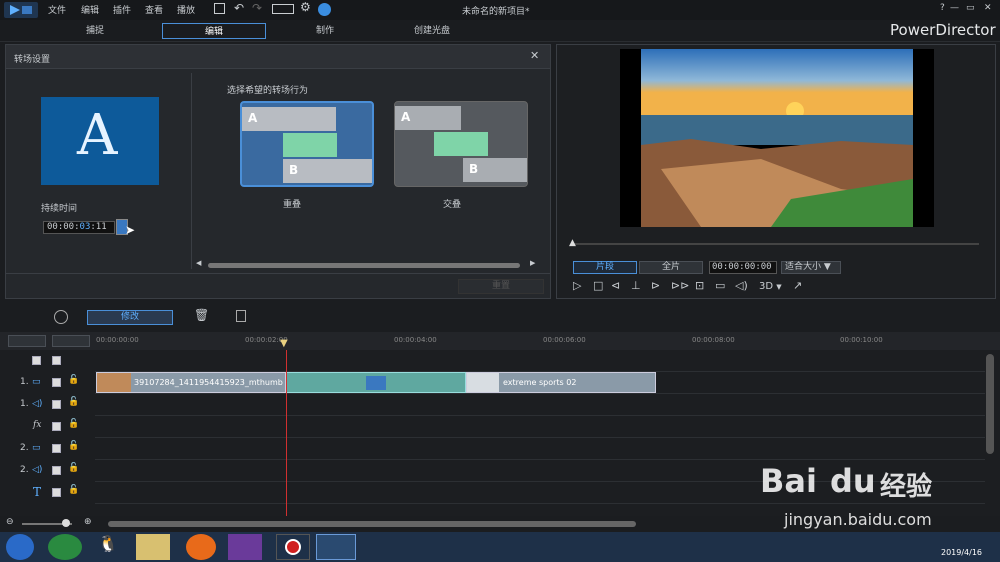 The image size is (1000, 562). Describe the element at coordinates (671, 267) in the screenshot. I see `movie-mode-button: 全片` at that location.